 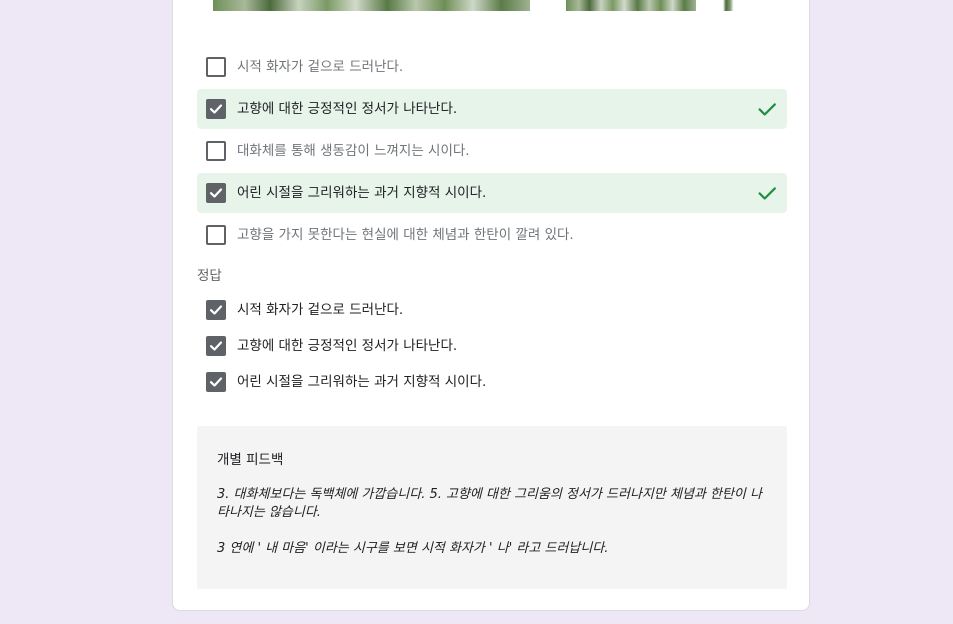 I want to click on answer-label: 시적 화자가 겉으로 드러난다., so click(x=320, y=310).